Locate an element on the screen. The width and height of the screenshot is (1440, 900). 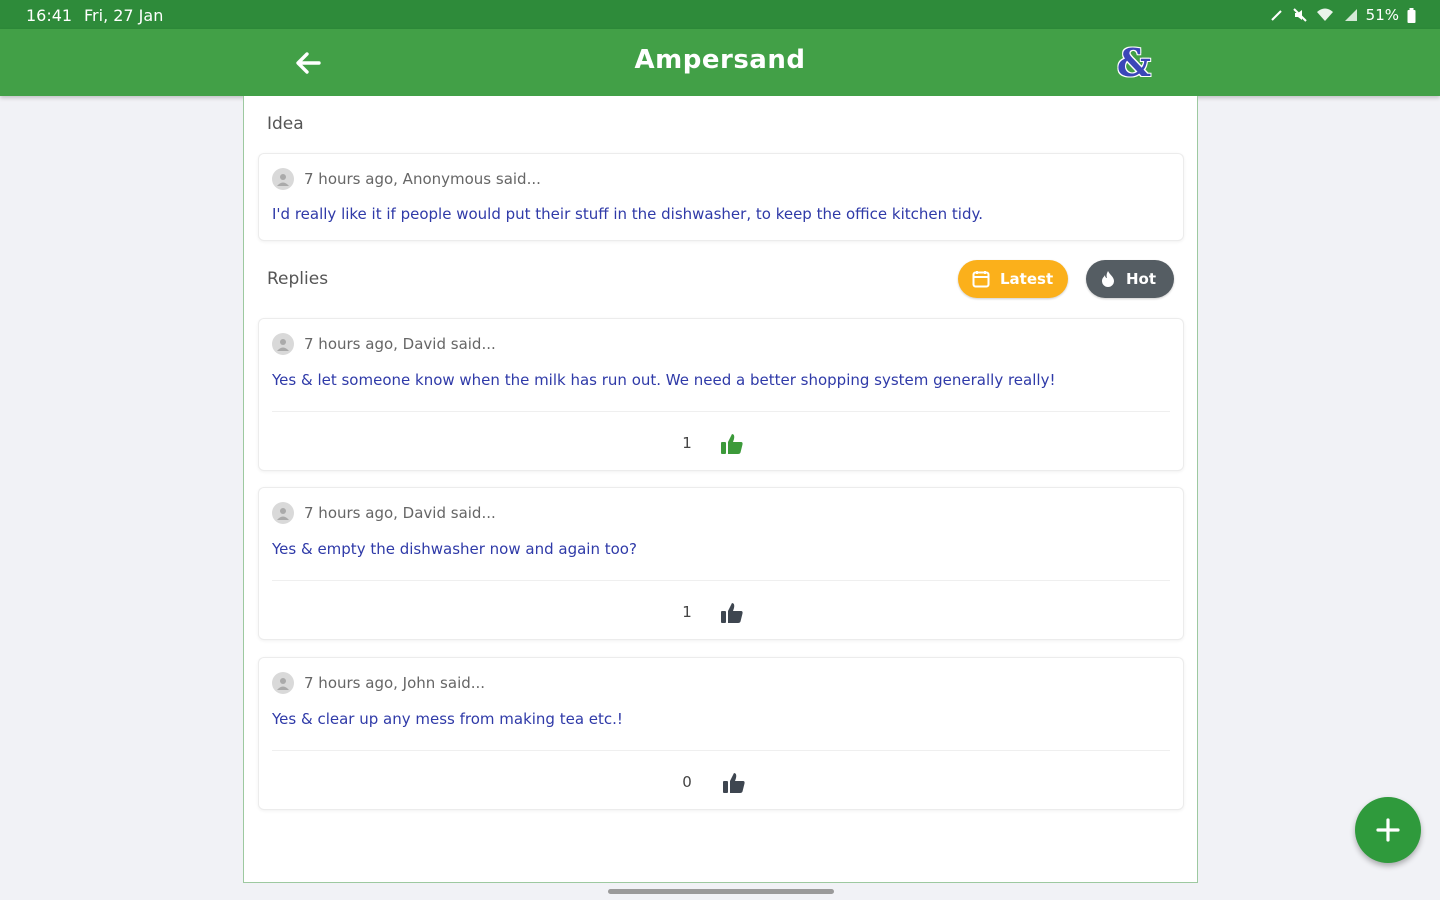
battery-icon is located at coordinates (1411, 15).